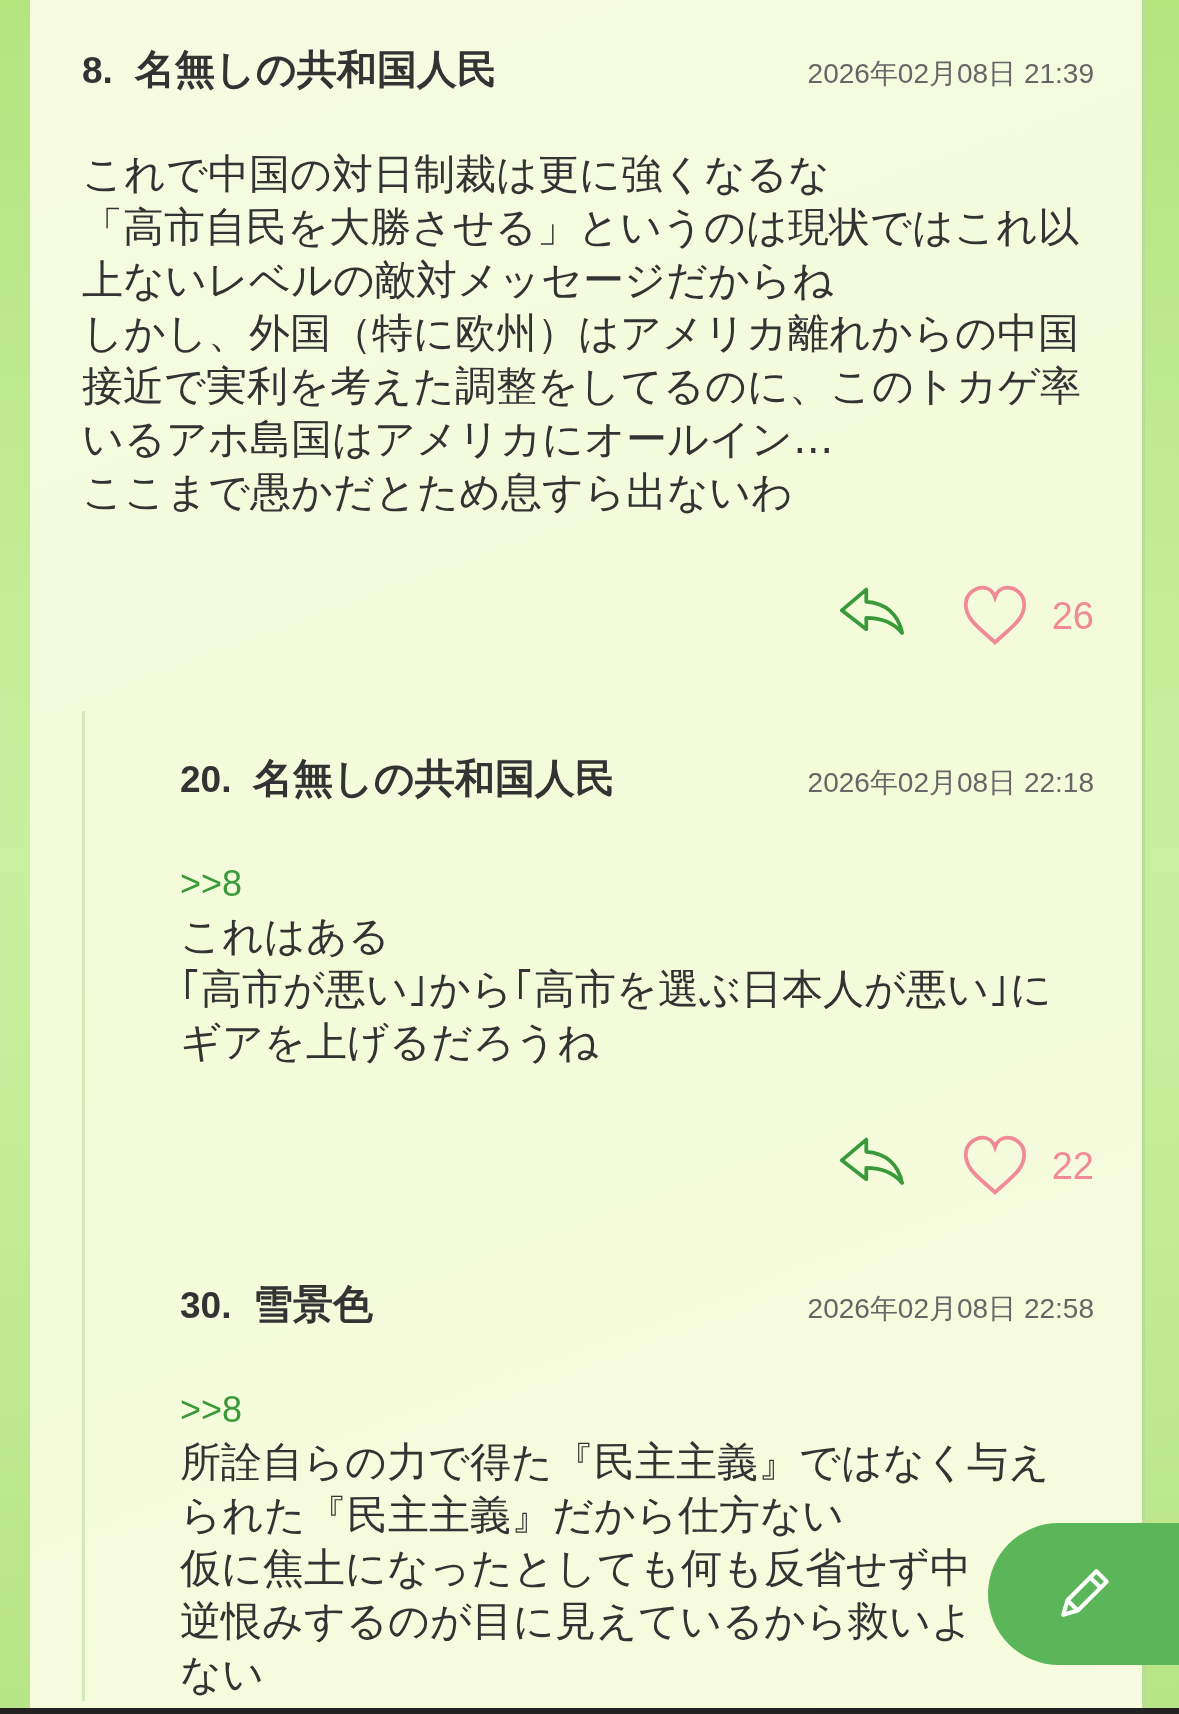  I want to click on author-name: 雪景色, so click(313, 1304).